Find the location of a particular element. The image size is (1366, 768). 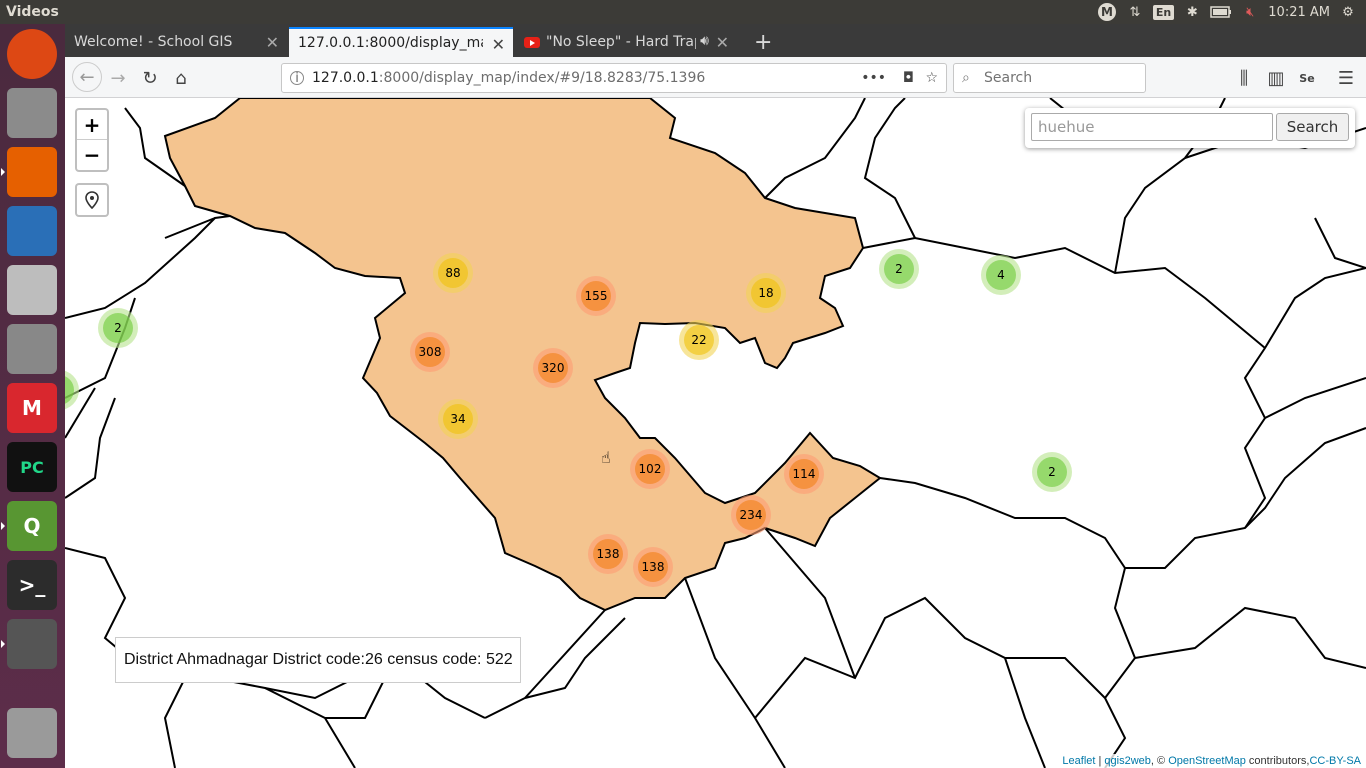

pocket-icon: ◘ is located at coordinates (908, 78).